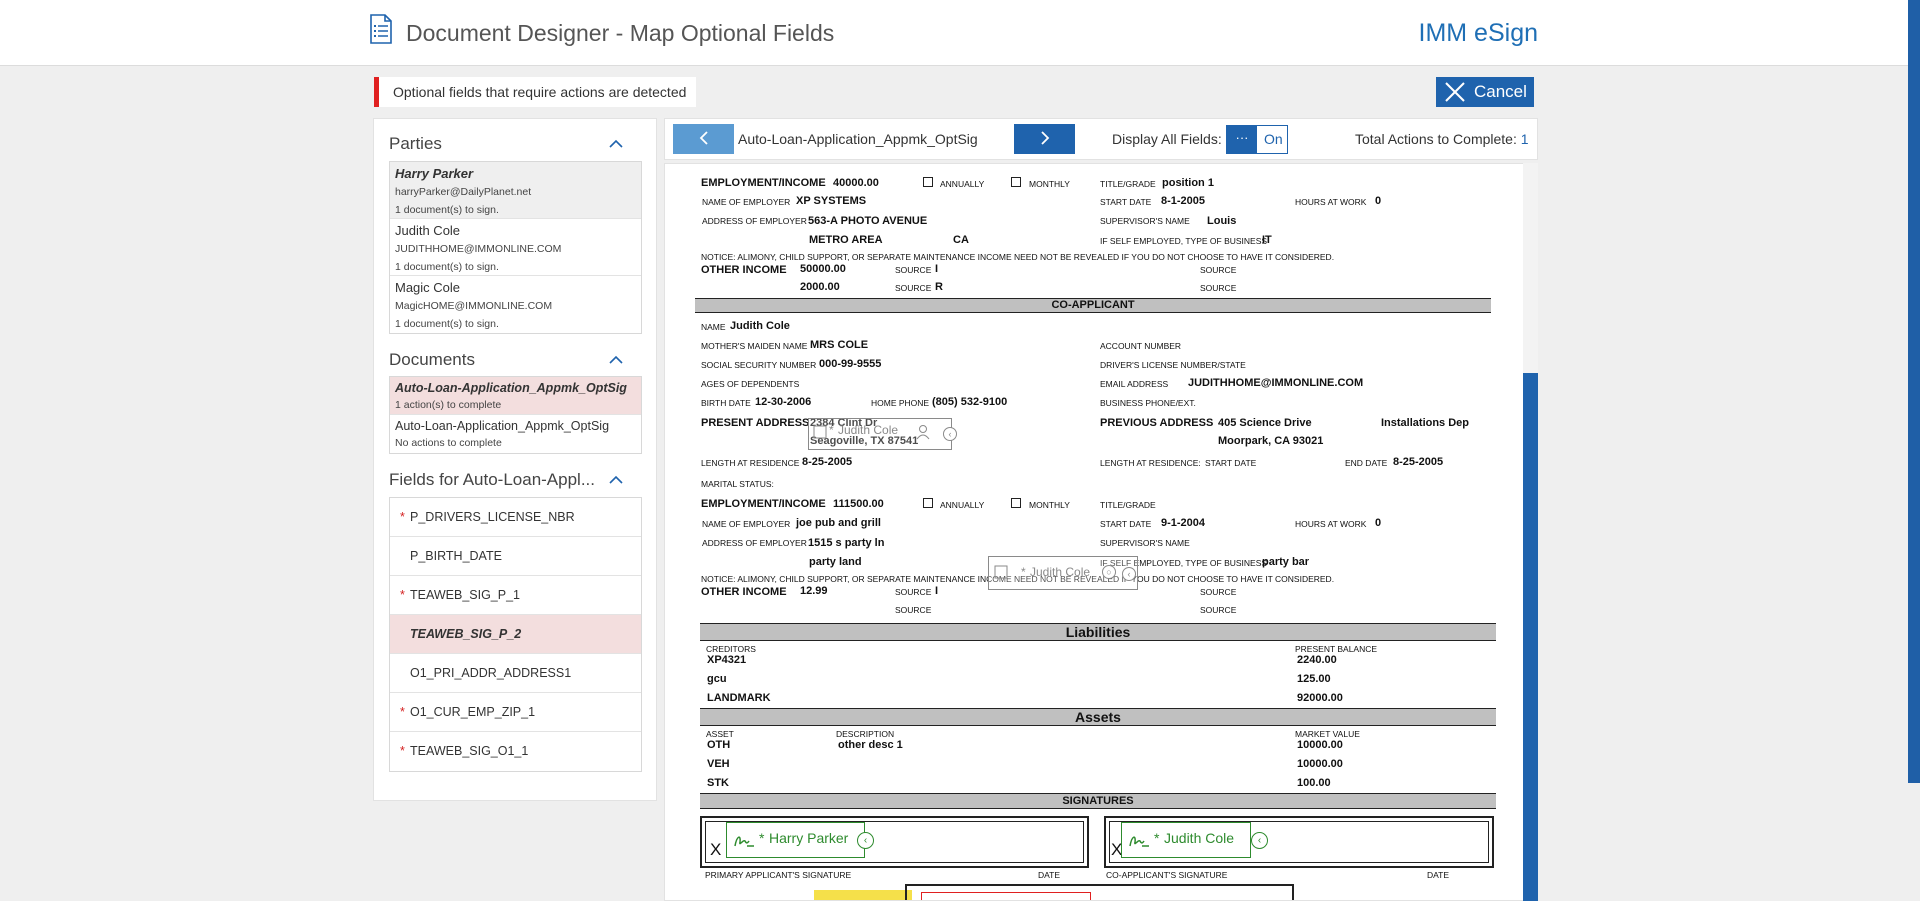 The width and height of the screenshot is (1920, 901). What do you see at coordinates (1098, 801) in the screenshot?
I see `signatures-header: SIGNATURES` at bounding box center [1098, 801].